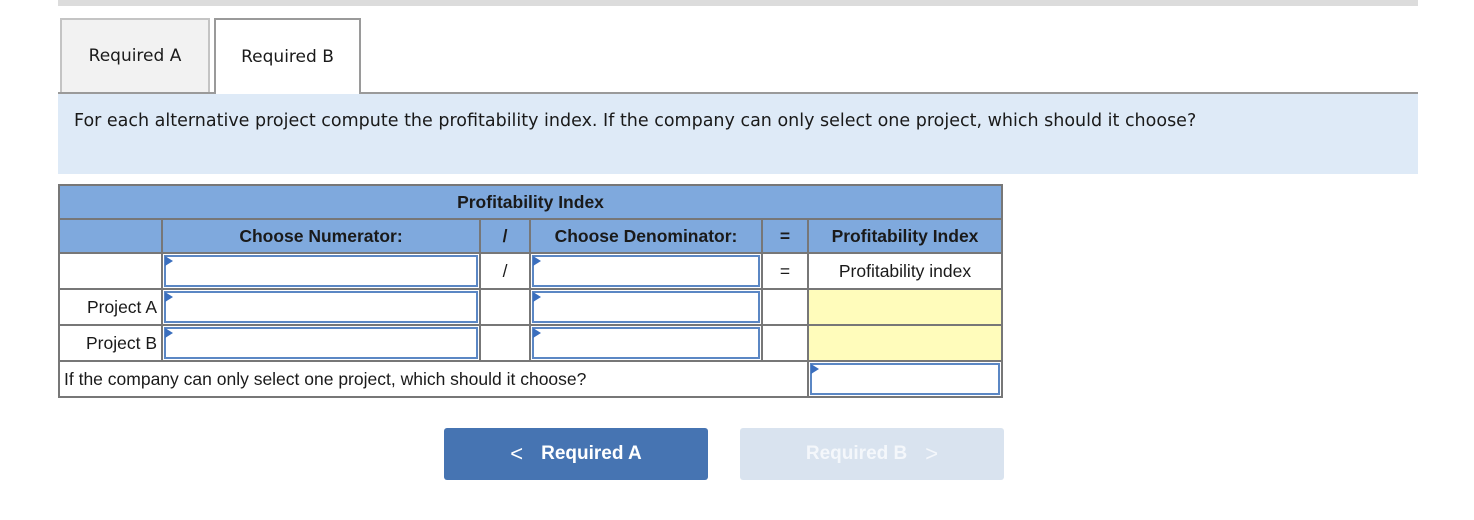 Image resolution: width=1474 pixels, height=520 pixels. I want to click on table-row: Project A, so click(530, 307).